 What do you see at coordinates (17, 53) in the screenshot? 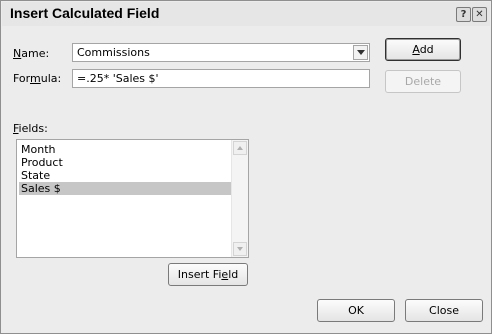
I see `name-label-mnemonic: N` at bounding box center [17, 53].